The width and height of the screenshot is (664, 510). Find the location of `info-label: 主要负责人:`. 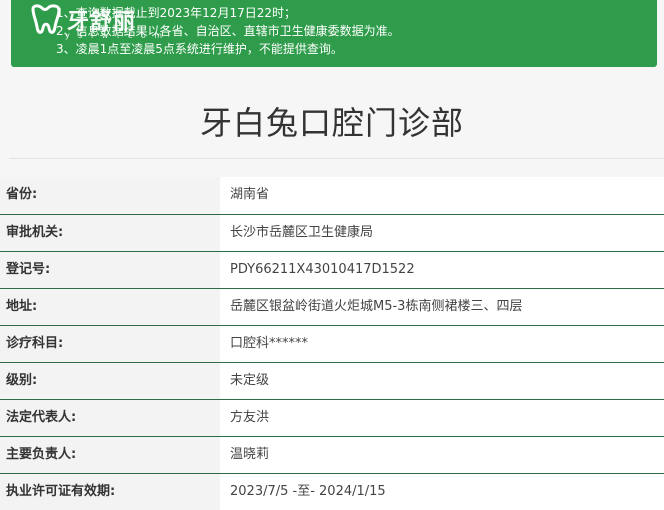

info-label: 主要负责人: is located at coordinates (110, 455).